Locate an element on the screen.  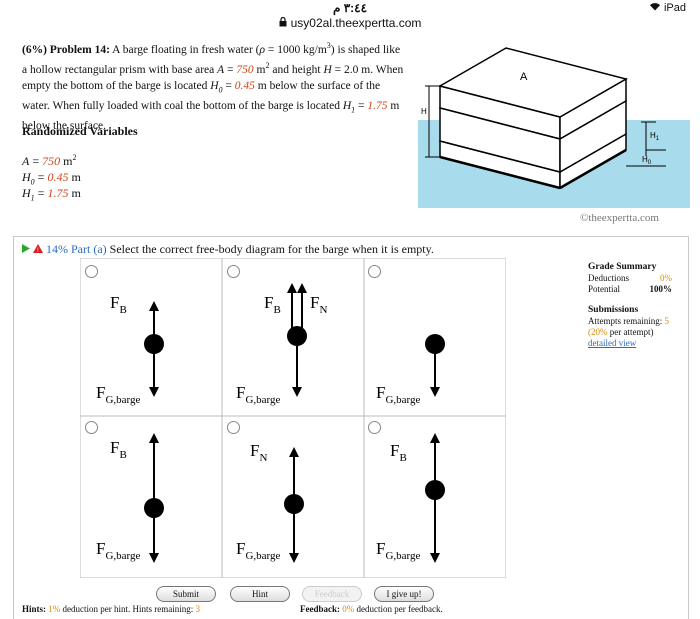
warning-icon: ! is located at coordinates (39, 249).